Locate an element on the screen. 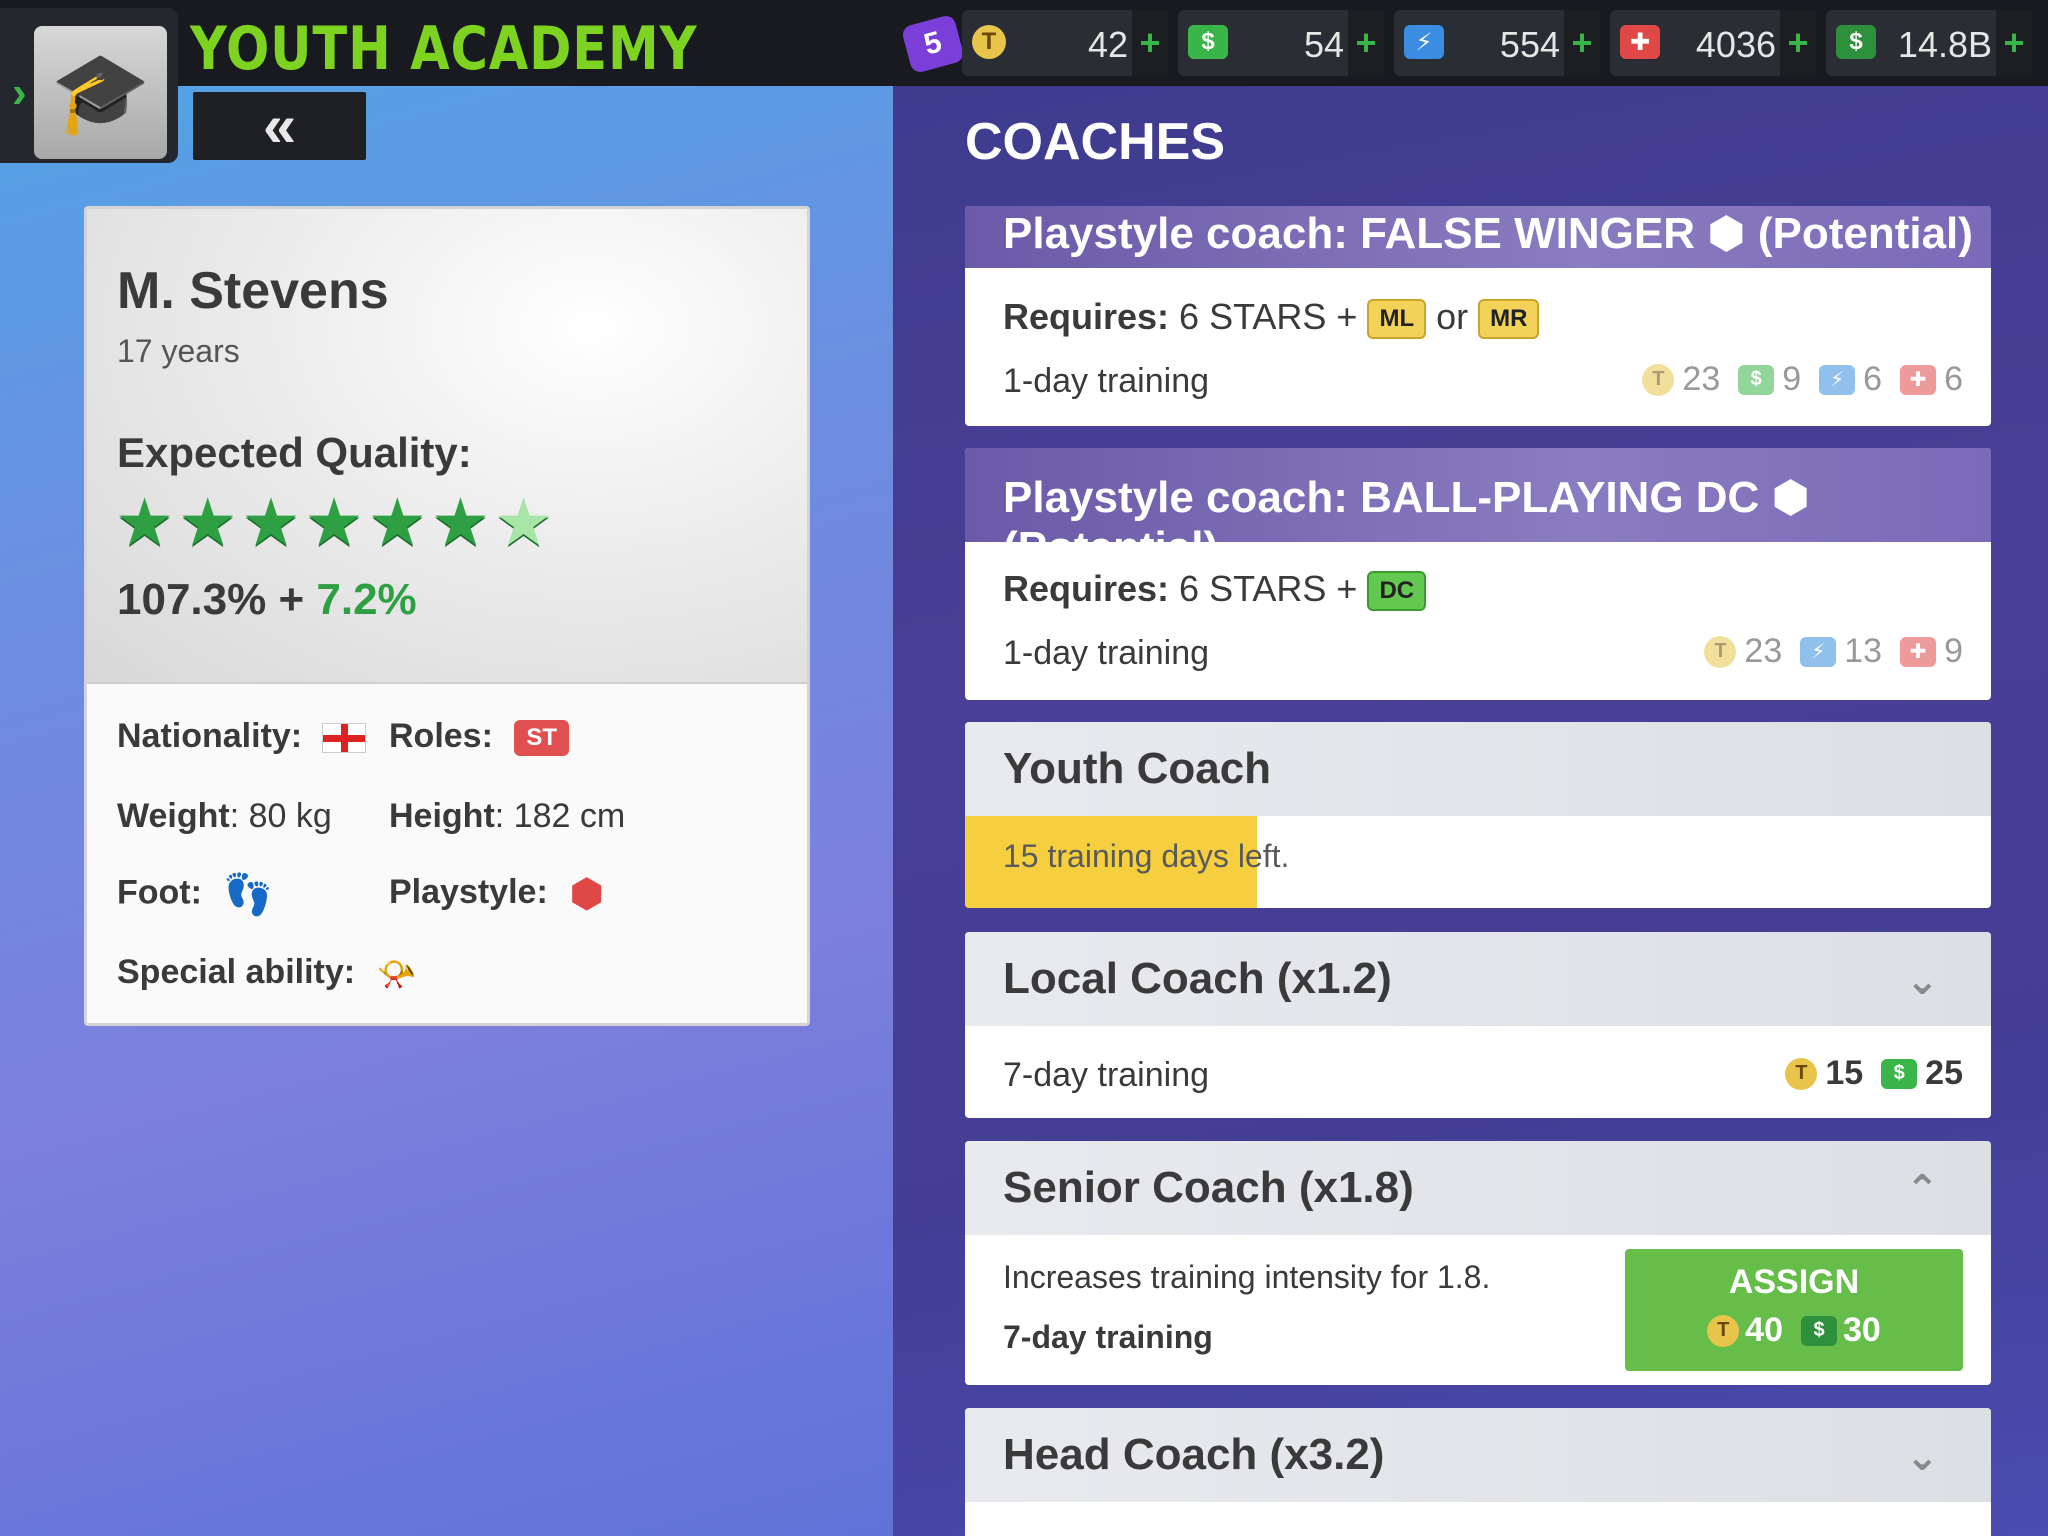 The width and height of the screenshot is (2048, 1536). role-badge: ST is located at coordinates (542, 738).